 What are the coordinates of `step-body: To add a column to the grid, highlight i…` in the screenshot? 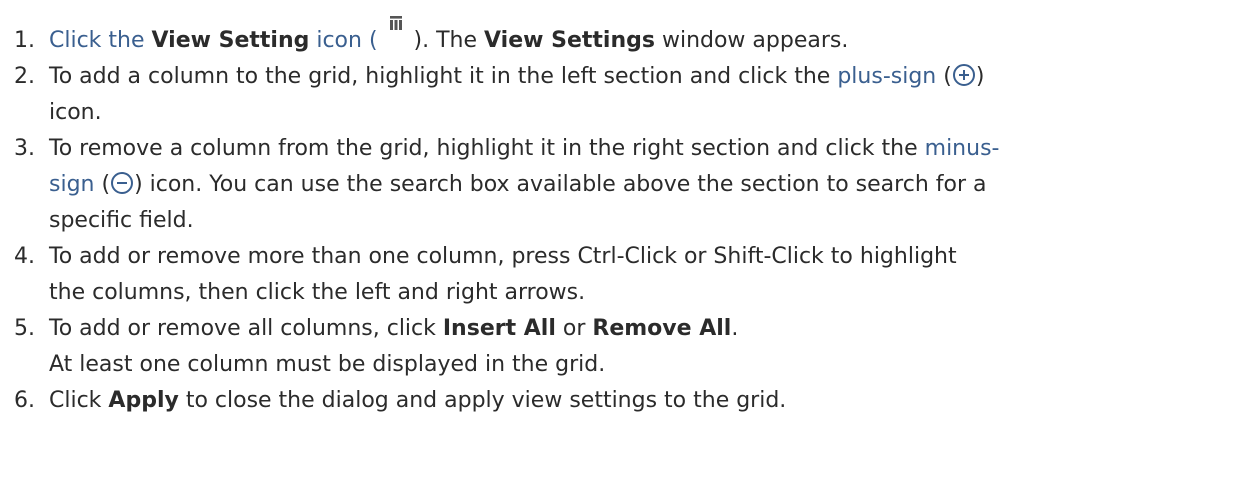 It's located at (646, 95).